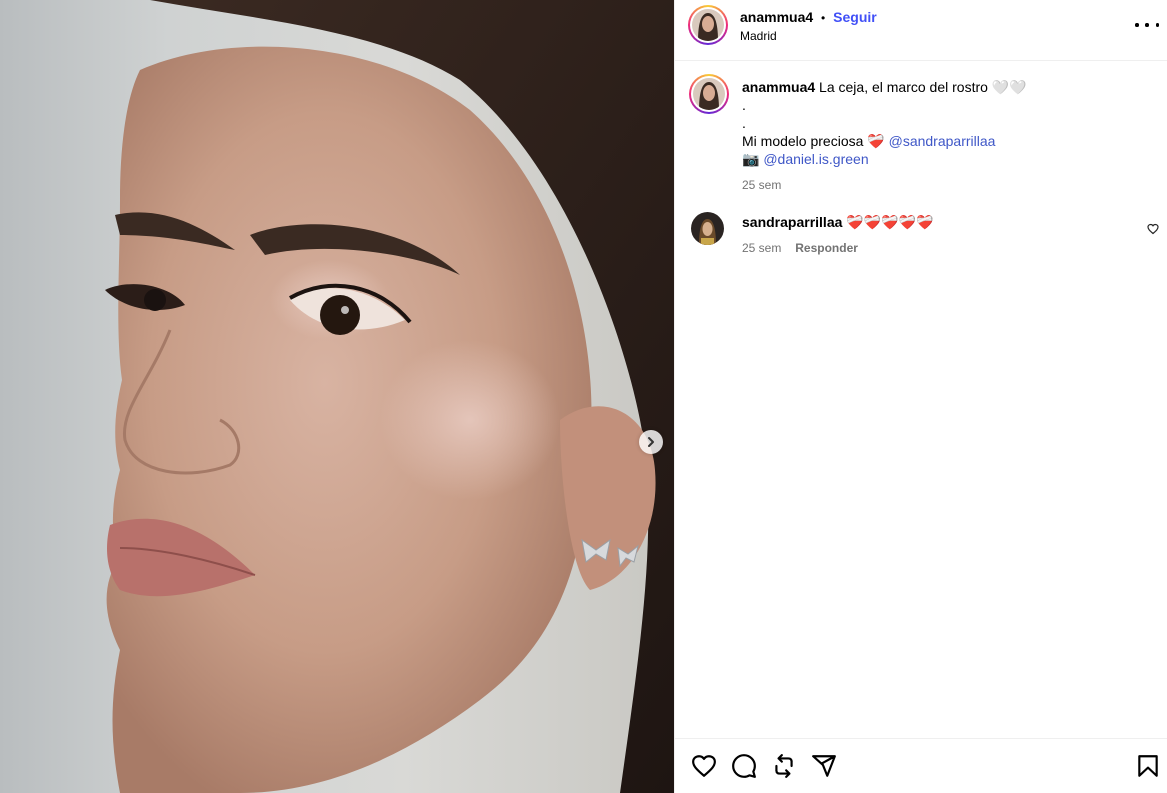  What do you see at coordinates (1153, 230) in the screenshot?
I see `comment-like-heart-icon` at bounding box center [1153, 230].